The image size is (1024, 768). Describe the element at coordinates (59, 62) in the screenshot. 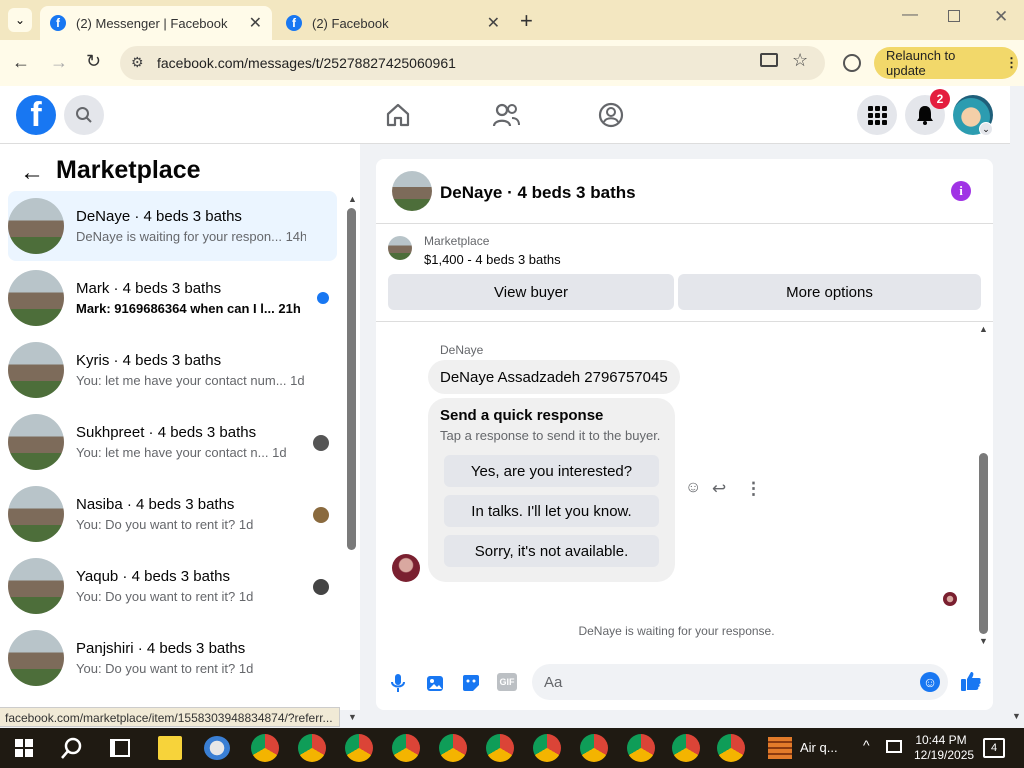

I see `forward-icon: →` at that location.